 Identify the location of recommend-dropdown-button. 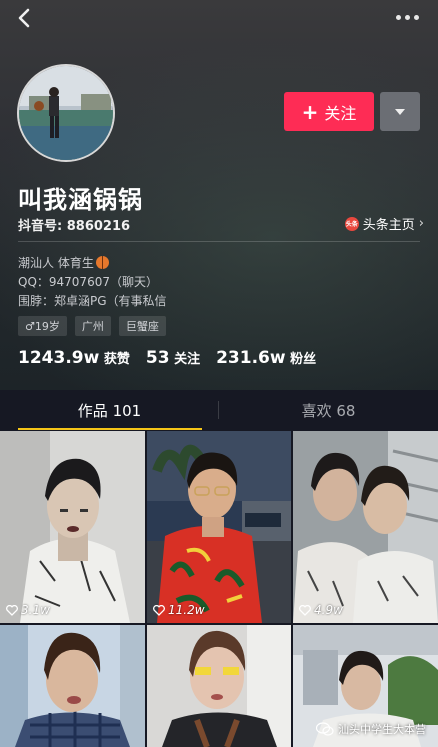
(400, 111).